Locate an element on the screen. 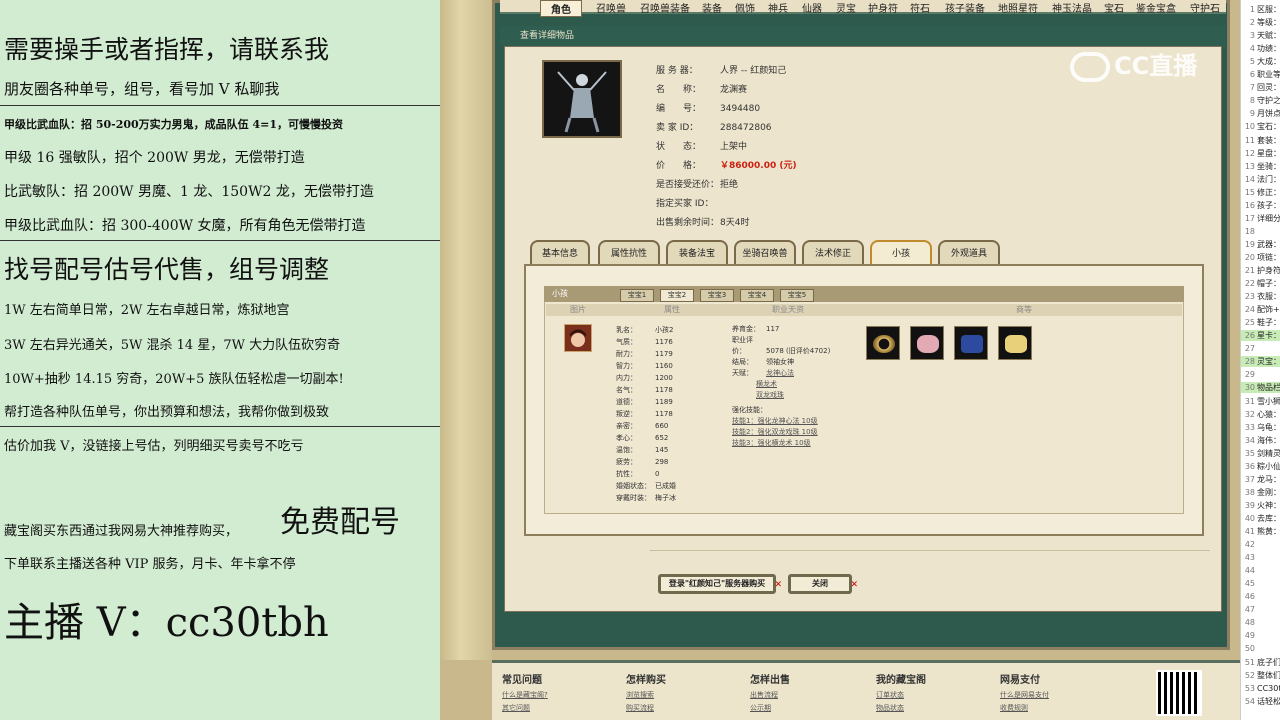 This screenshot has width=1280, height=720. sidebar-line: 31 雪小狮 is located at coordinates (1260, 401).